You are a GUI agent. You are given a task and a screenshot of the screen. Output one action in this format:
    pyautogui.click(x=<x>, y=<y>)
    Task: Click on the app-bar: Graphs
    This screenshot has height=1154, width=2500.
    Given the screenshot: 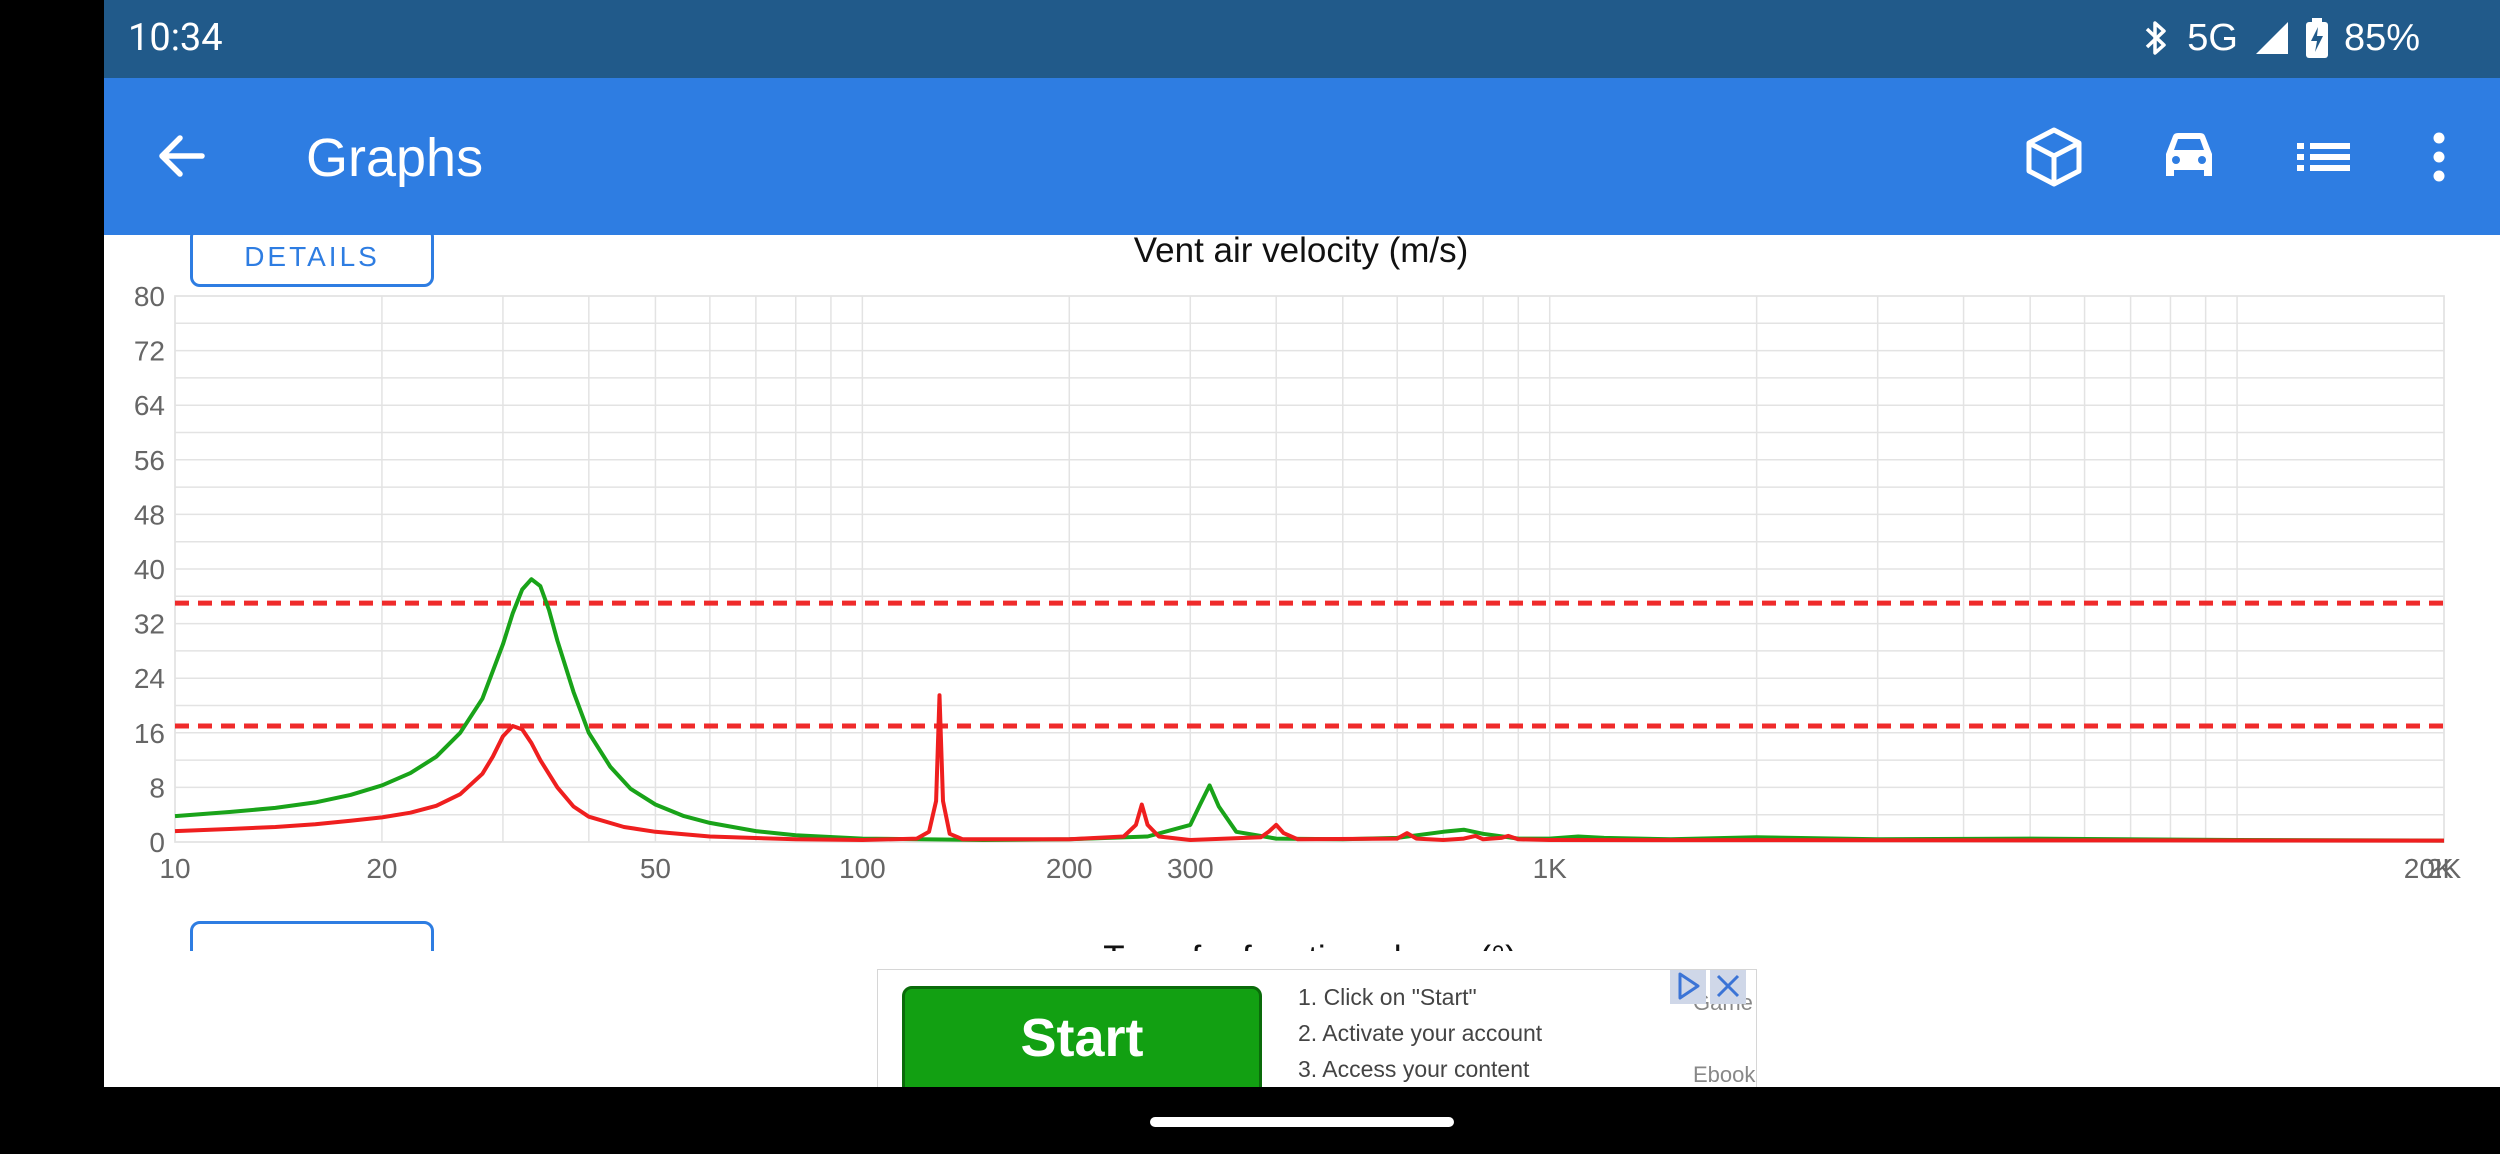 What is the action you would take?
    pyautogui.click(x=1302, y=156)
    